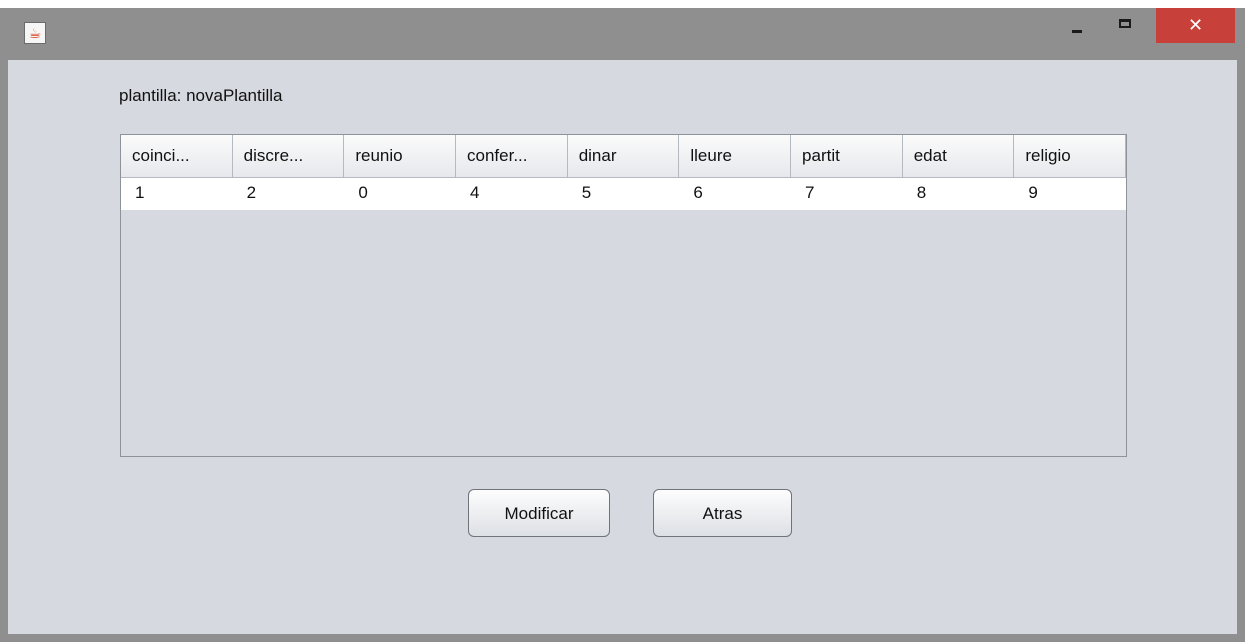 The height and width of the screenshot is (644, 1255). I want to click on table-cell: 2, so click(289, 194).